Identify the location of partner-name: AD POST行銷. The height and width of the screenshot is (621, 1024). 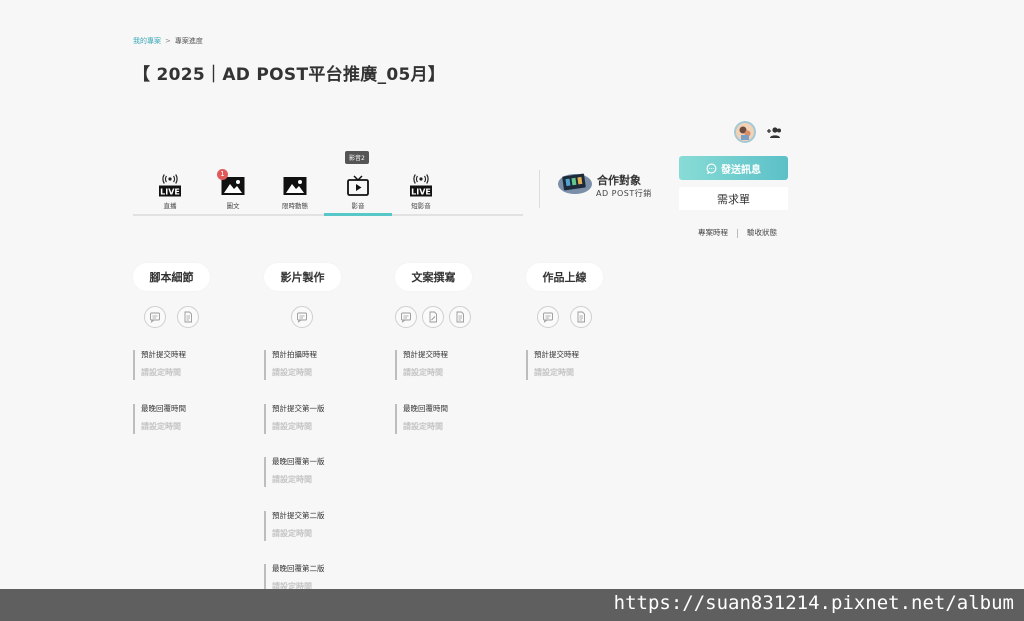
(624, 193).